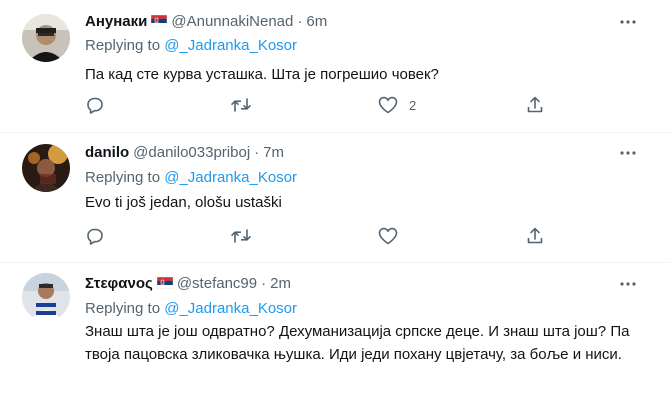 The height and width of the screenshot is (400, 670). Describe the element at coordinates (316, 21) in the screenshot. I see `timestamp: 6m` at that location.